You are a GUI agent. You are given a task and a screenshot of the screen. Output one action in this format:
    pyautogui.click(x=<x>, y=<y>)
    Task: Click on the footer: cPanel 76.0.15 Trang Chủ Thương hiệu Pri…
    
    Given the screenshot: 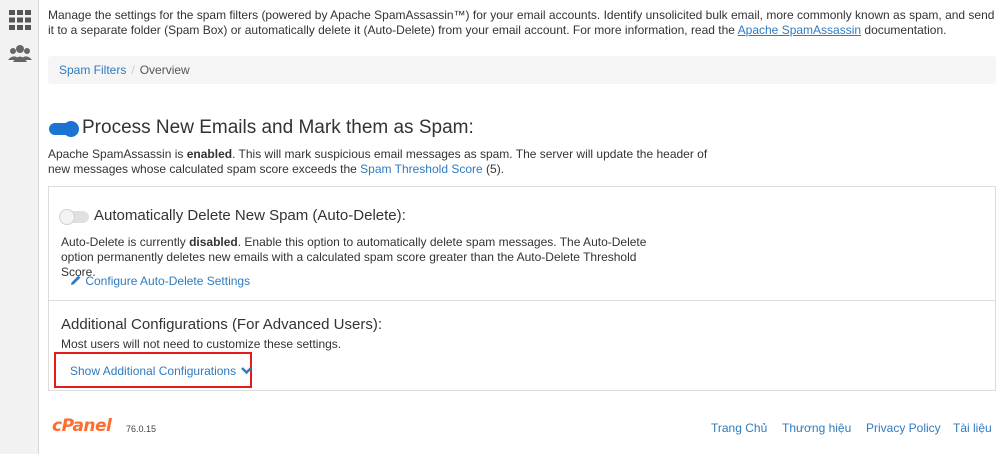 What is the action you would take?
    pyautogui.click(x=519, y=430)
    